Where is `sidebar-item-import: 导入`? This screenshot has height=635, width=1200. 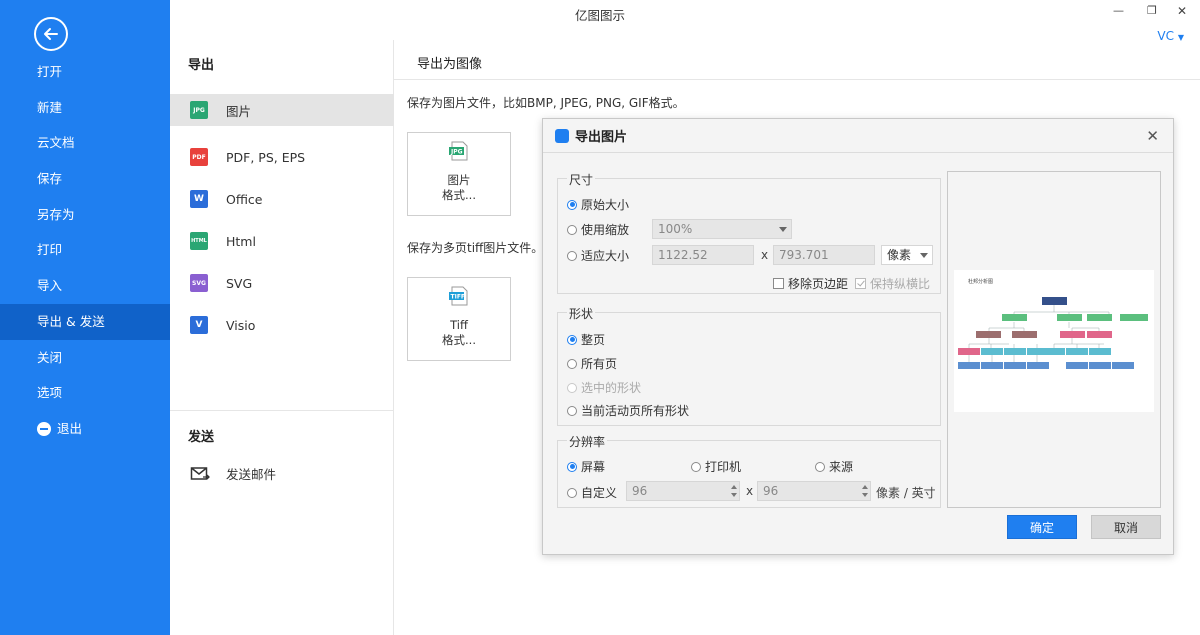 sidebar-item-import: 导入 is located at coordinates (85, 286).